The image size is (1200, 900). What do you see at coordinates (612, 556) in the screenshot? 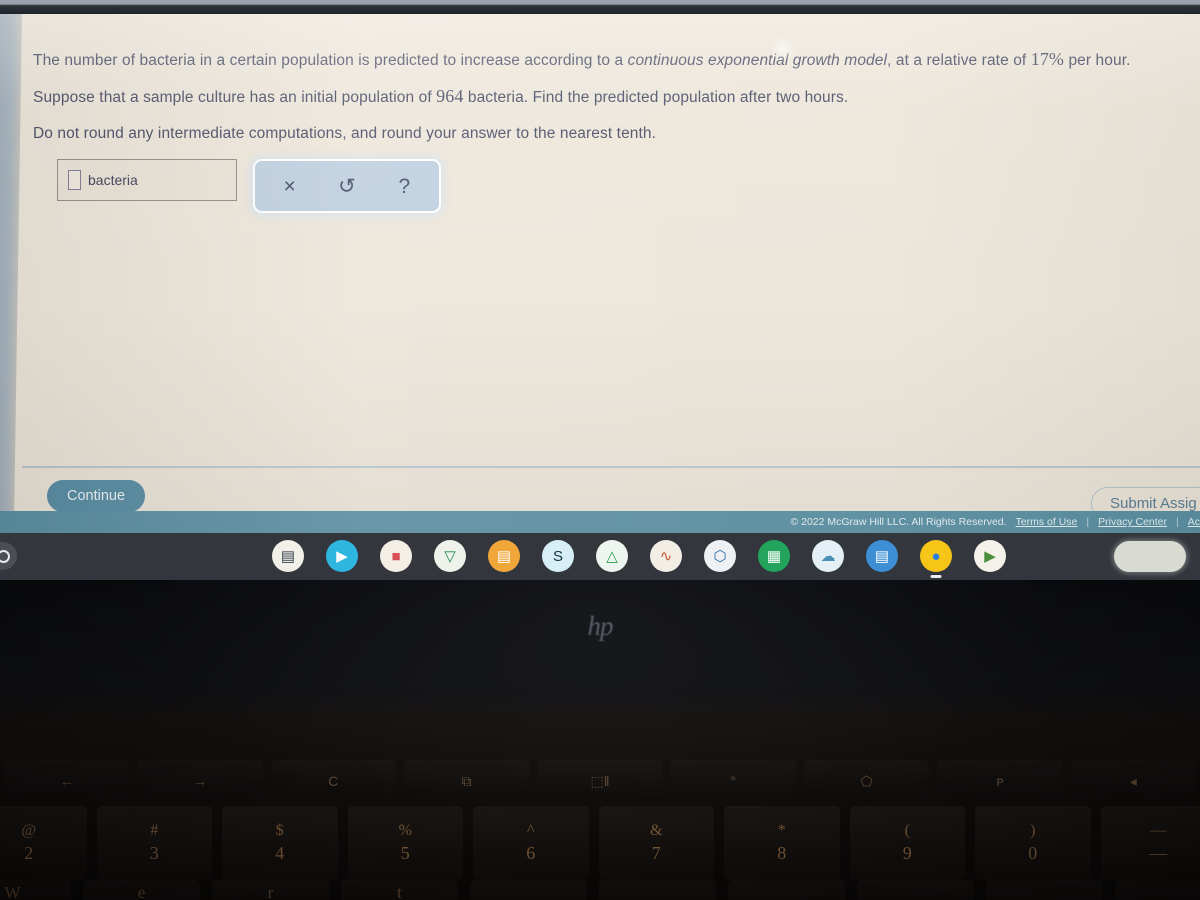
I see `google-drive-icon: △` at bounding box center [612, 556].